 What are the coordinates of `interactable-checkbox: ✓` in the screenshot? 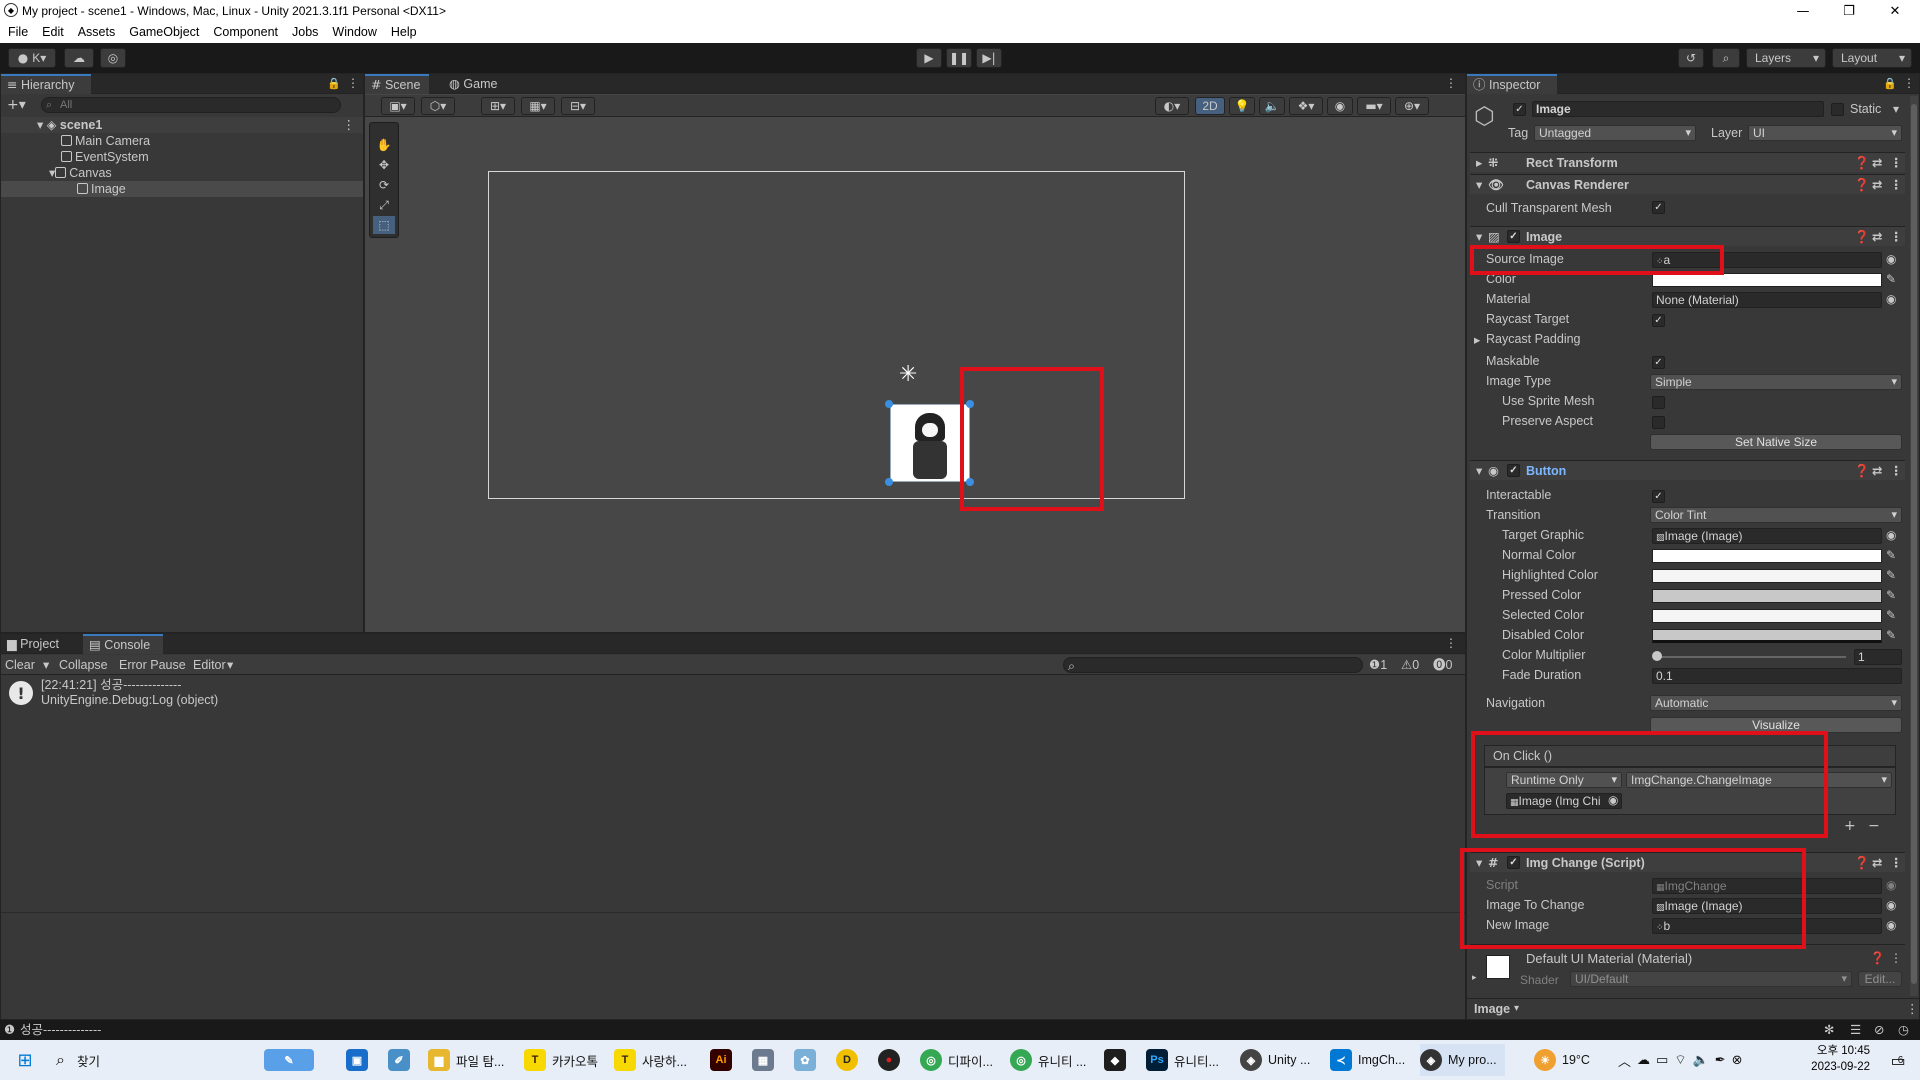 It's located at (1658, 496).